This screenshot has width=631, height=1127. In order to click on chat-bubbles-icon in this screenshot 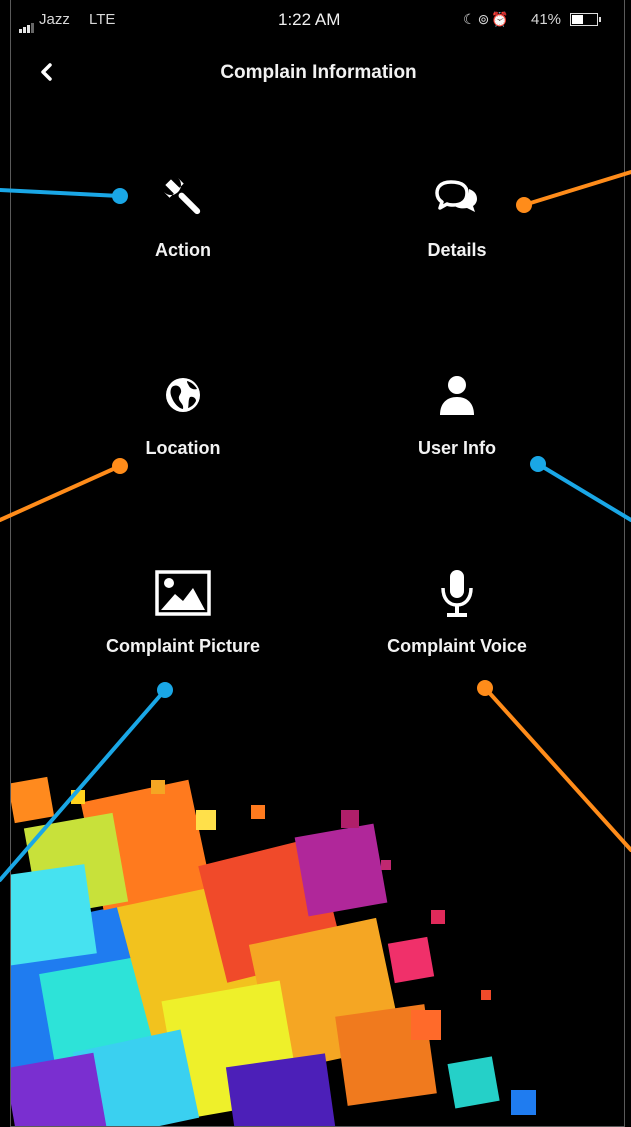, I will do `click(457, 197)`.